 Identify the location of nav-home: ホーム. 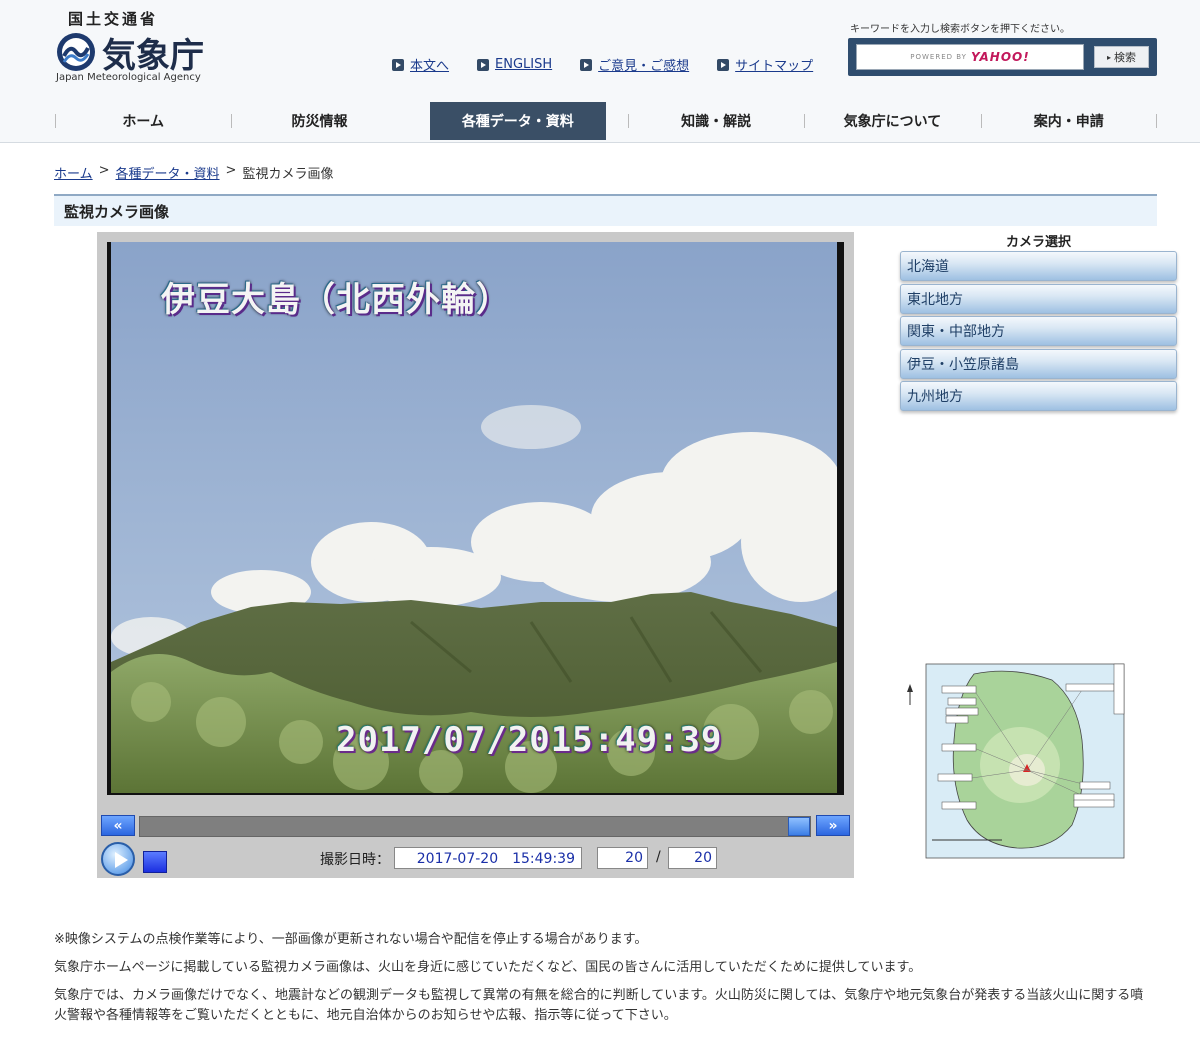
(143, 121).